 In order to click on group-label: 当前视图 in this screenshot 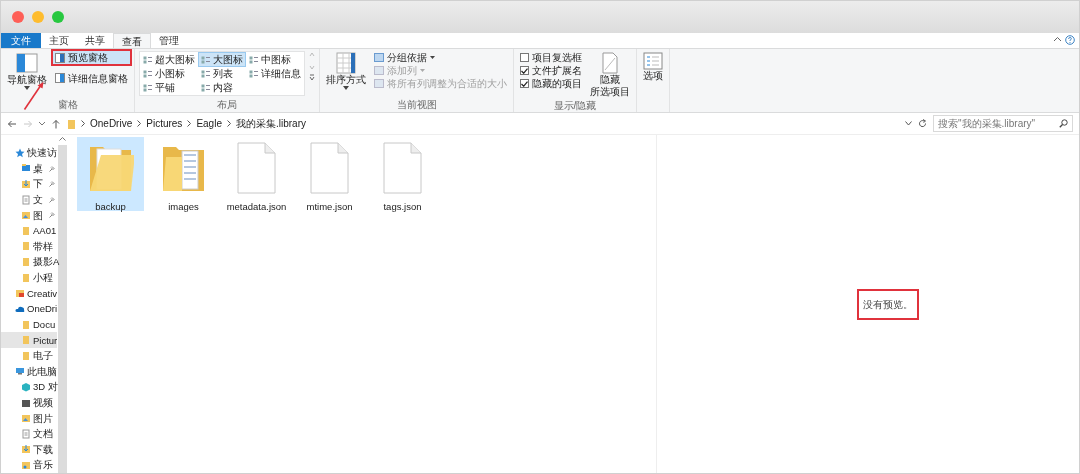, I will do `click(416, 105)`.